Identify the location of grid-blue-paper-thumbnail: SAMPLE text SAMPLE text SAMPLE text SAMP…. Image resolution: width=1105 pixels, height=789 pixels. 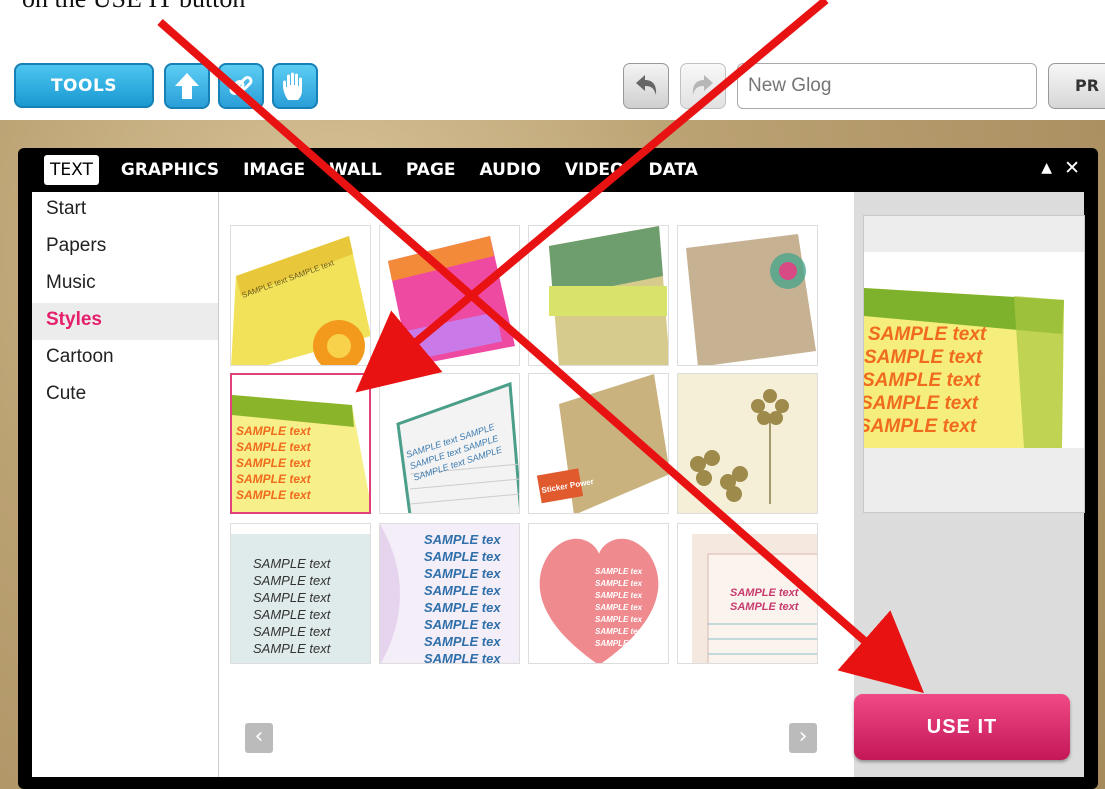
(300, 598).